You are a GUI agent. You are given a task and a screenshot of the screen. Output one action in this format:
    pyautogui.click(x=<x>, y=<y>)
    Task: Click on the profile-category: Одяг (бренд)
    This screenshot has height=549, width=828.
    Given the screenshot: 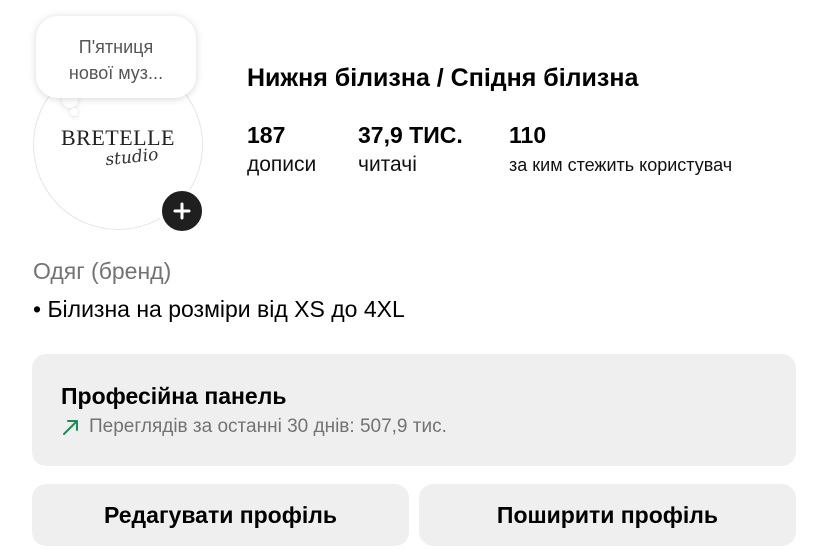 What is the action you would take?
    pyautogui.click(x=102, y=271)
    